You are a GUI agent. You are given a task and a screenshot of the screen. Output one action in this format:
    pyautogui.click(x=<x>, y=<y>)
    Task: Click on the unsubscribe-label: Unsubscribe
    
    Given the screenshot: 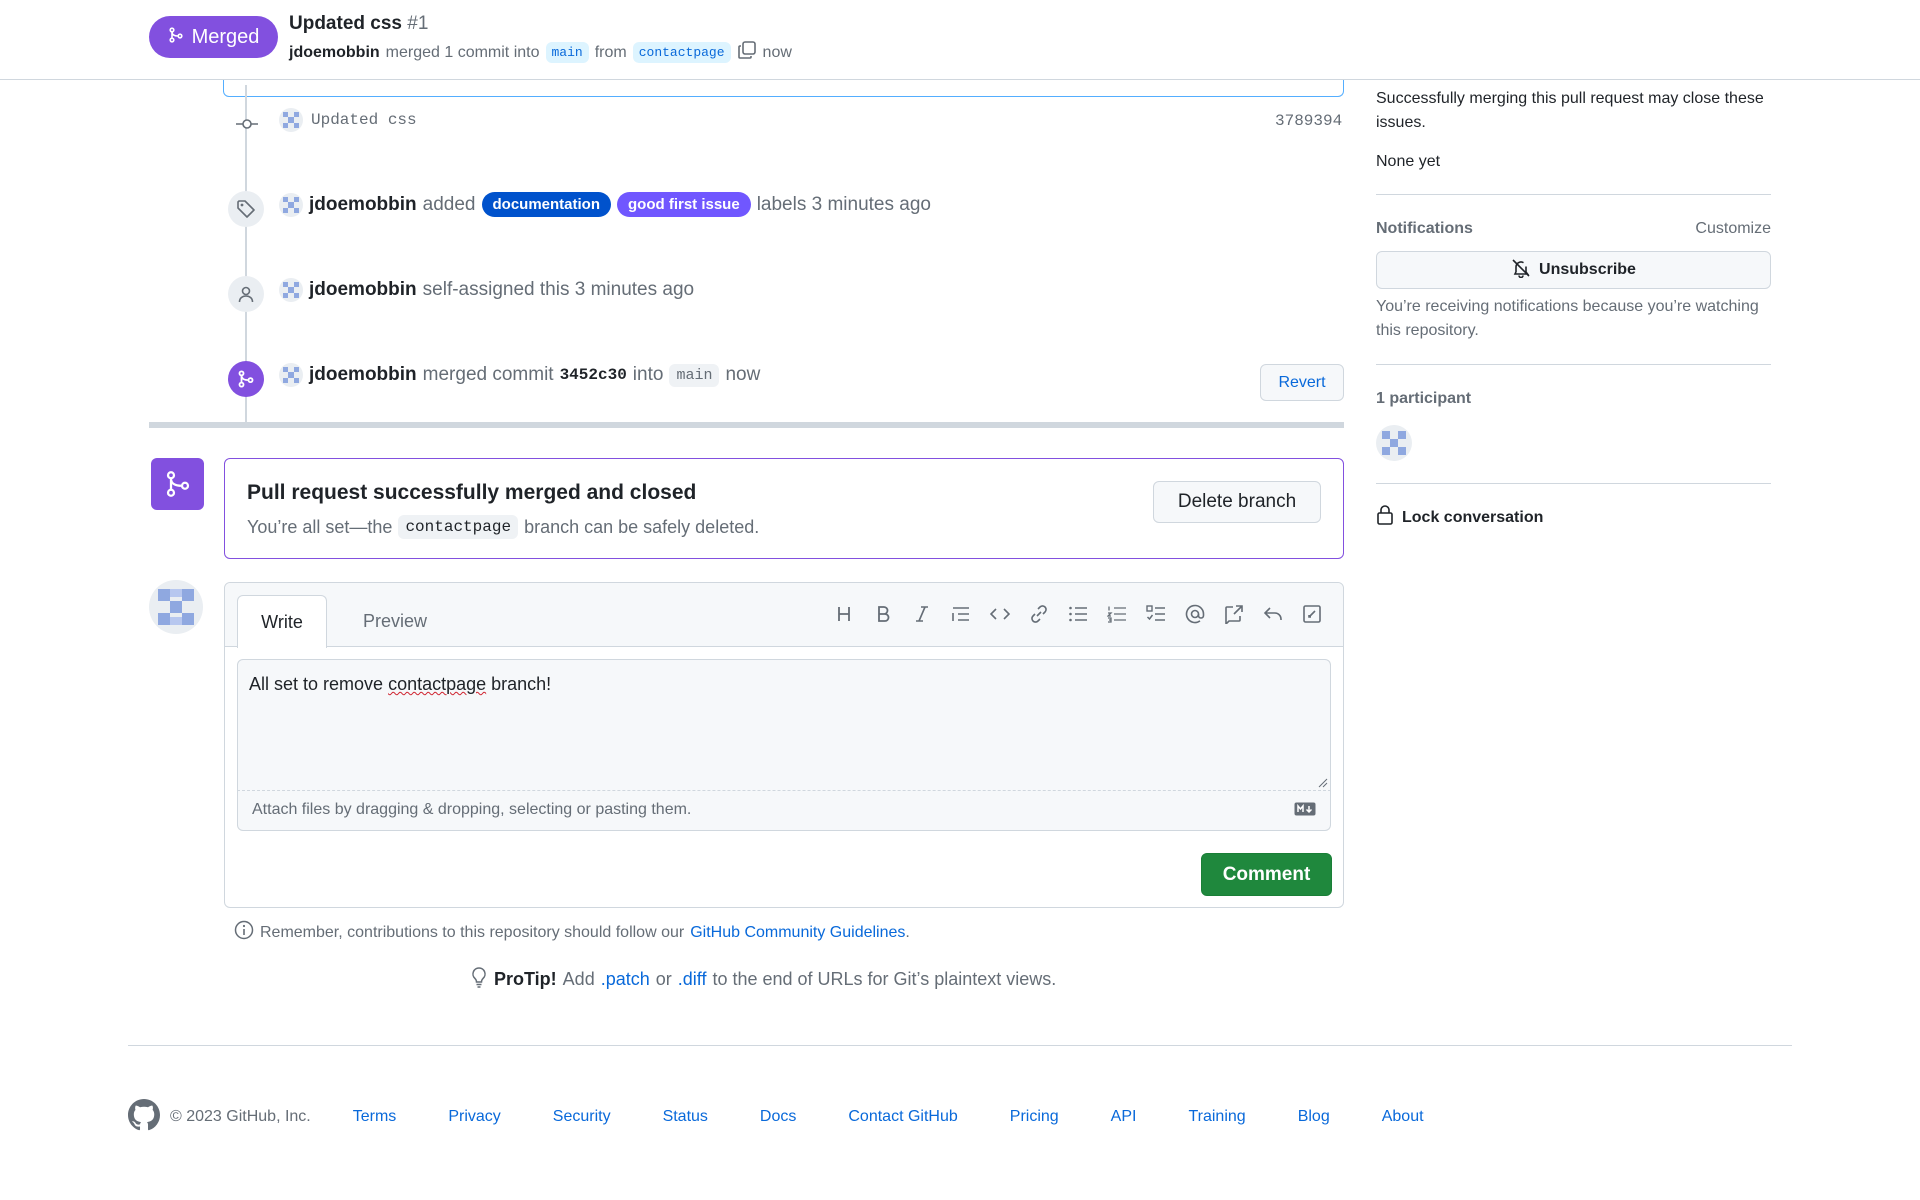 What is the action you would take?
    pyautogui.click(x=1587, y=269)
    